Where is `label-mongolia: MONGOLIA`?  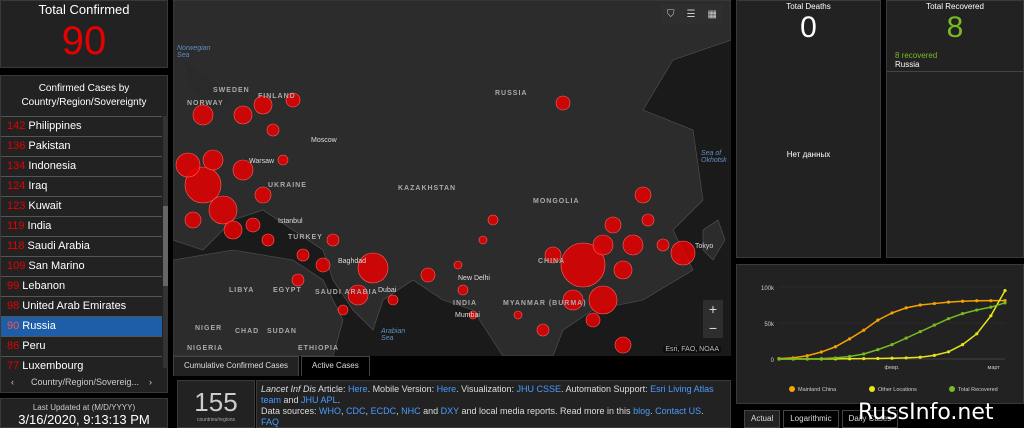
label-mongolia: MONGOLIA is located at coordinates (556, 201).